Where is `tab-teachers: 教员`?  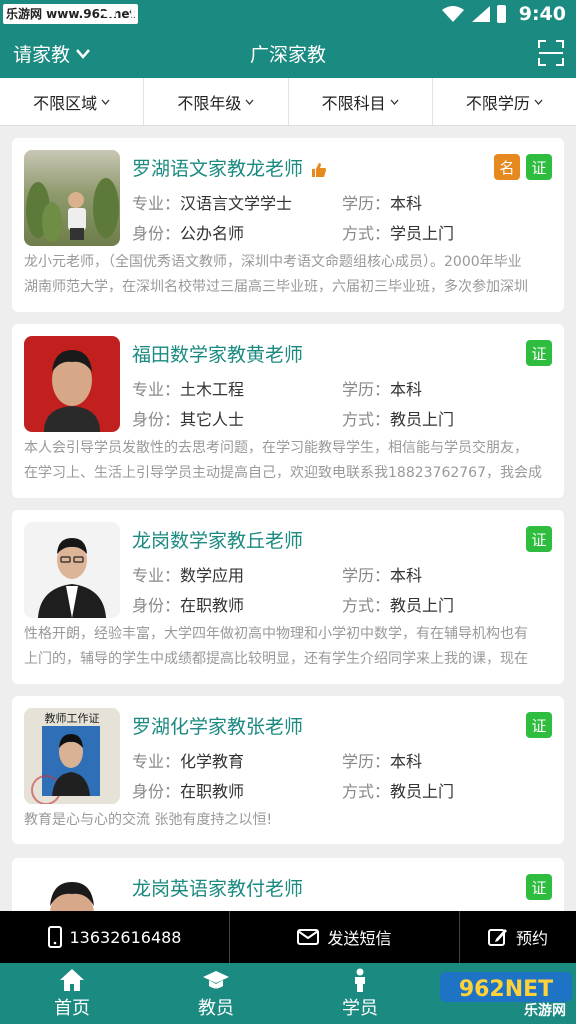 tab-teachers: 教员 is located at coordinates (216, 993).